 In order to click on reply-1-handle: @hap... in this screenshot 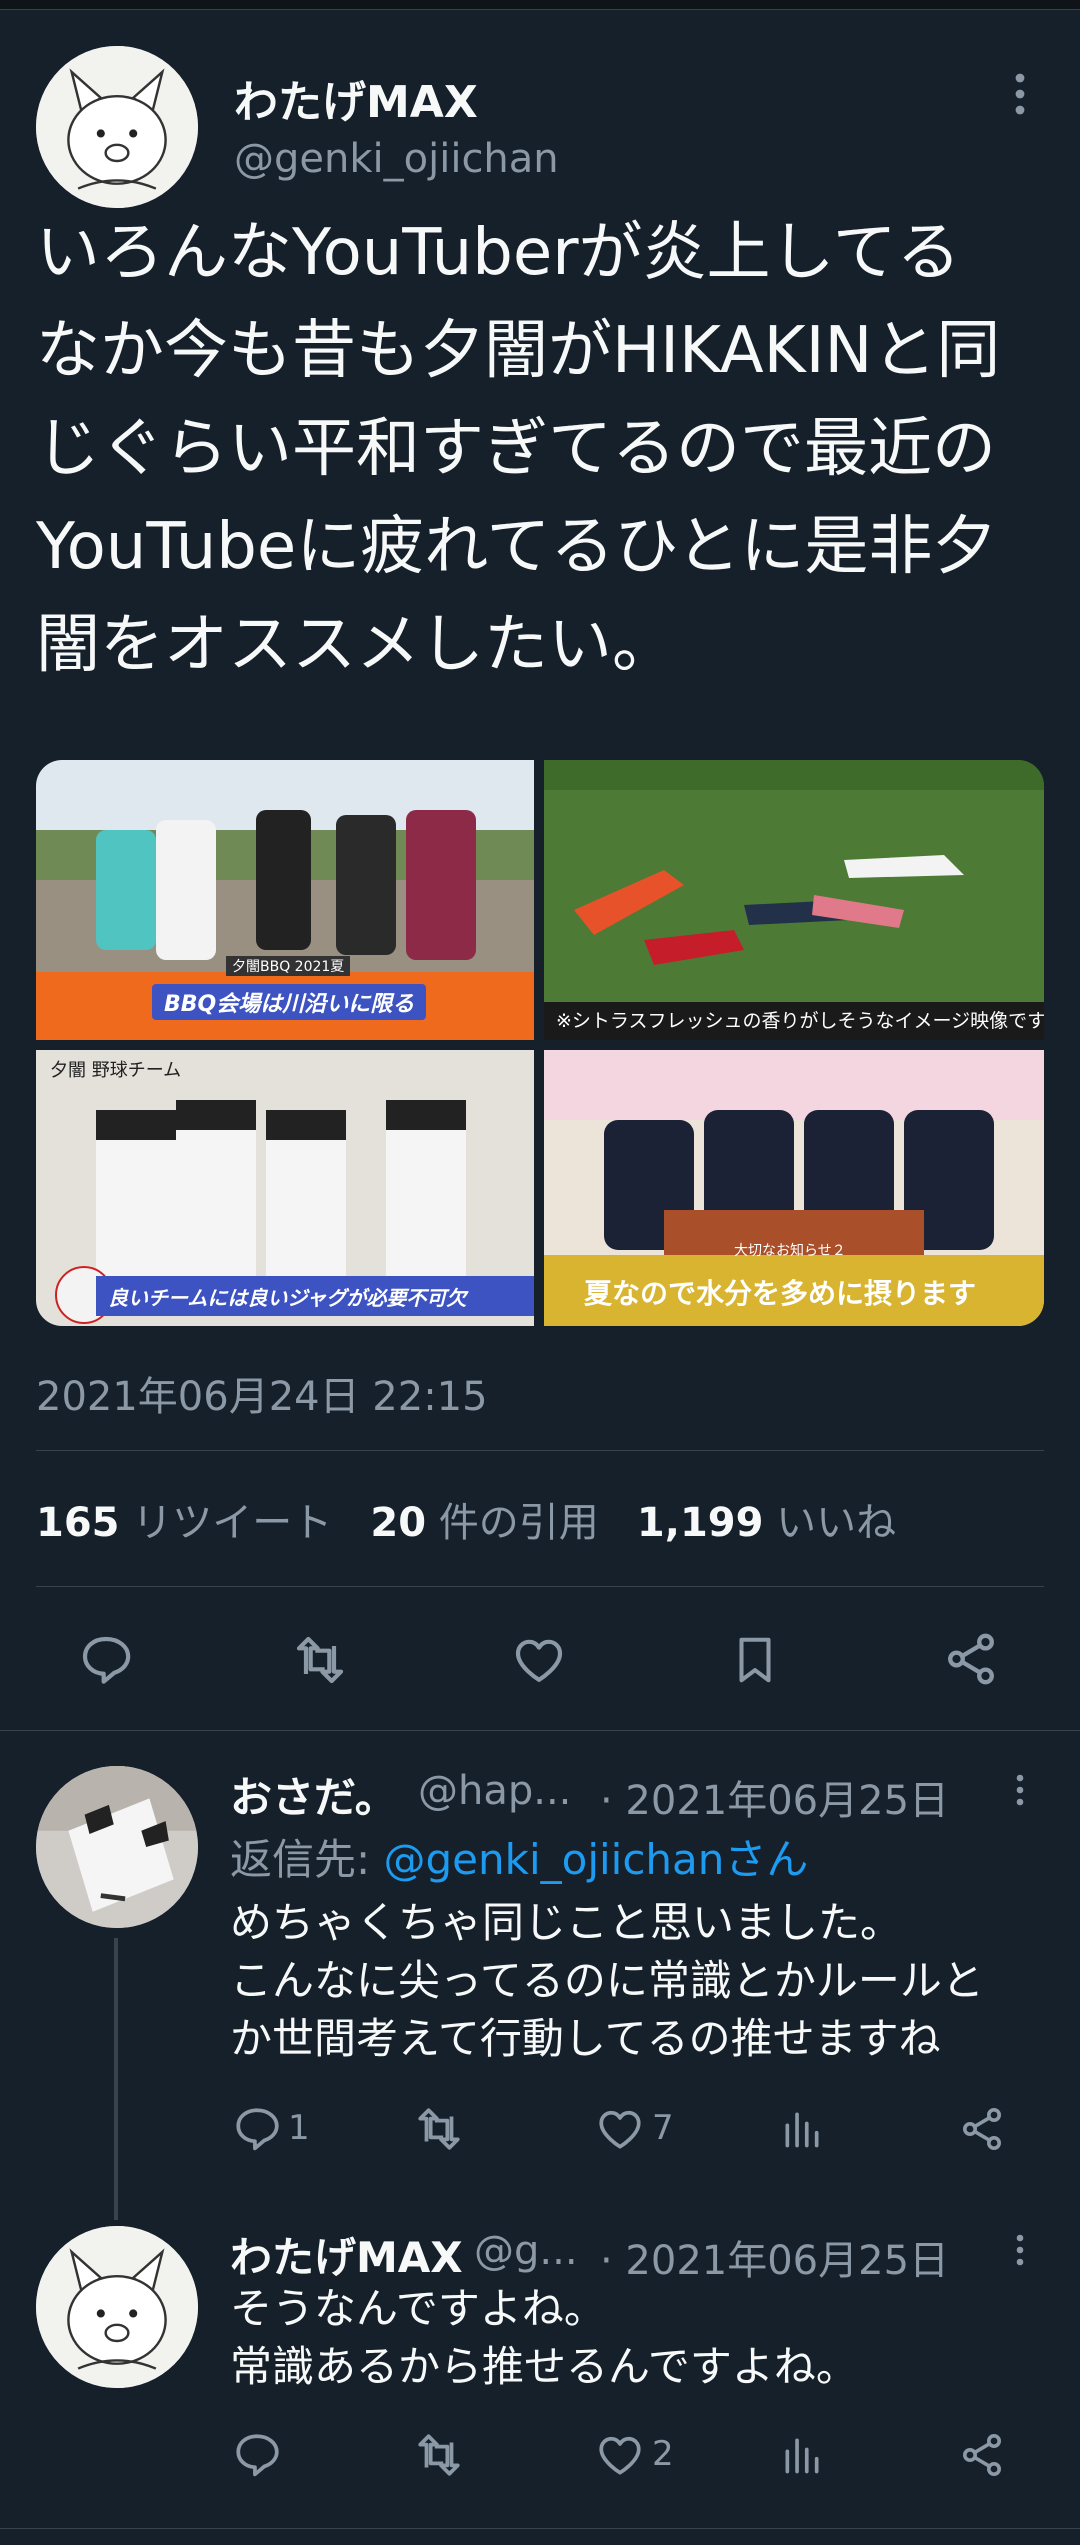, I will do `click(494, 1791)`.